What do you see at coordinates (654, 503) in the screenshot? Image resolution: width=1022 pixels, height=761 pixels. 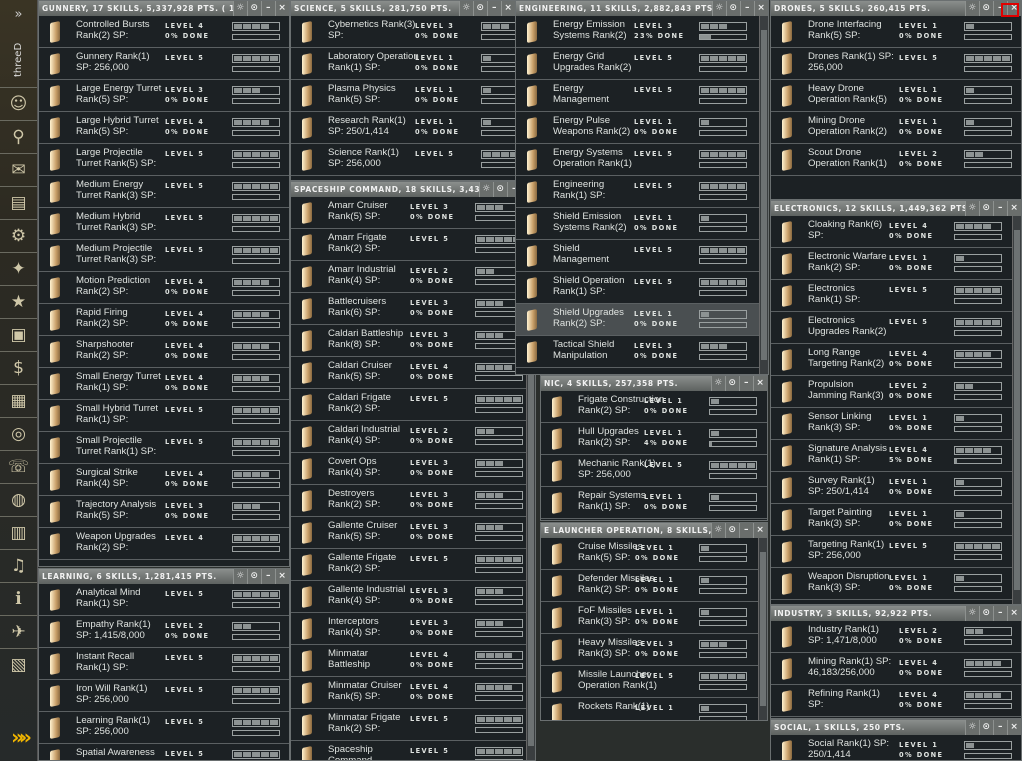 I see `skill-row: Repair Systems Rank(1) SP: LEVEL 1 0% DONE` at bounding box center [654, 503].